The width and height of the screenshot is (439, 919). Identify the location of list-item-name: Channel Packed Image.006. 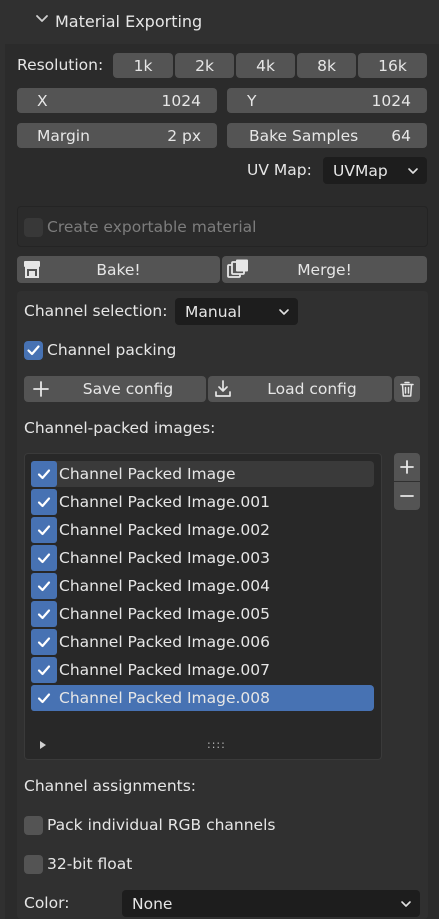
(165, 642).